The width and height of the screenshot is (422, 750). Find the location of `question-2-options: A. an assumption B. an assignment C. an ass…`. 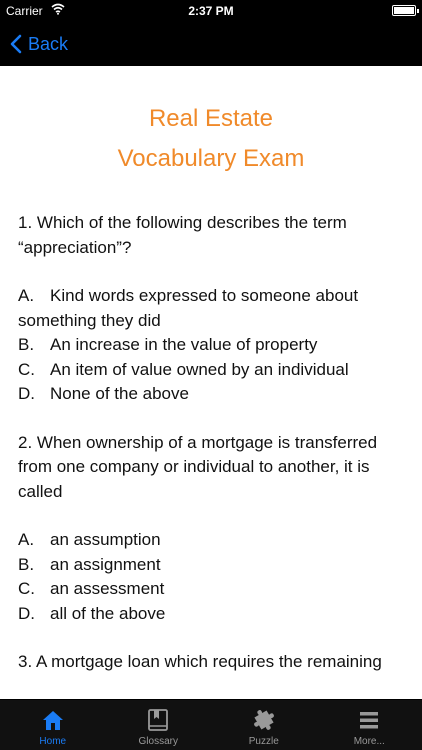

question-2-options: A. an assumption B. an assignment C. an ass… is located at coordinates (211, 577).